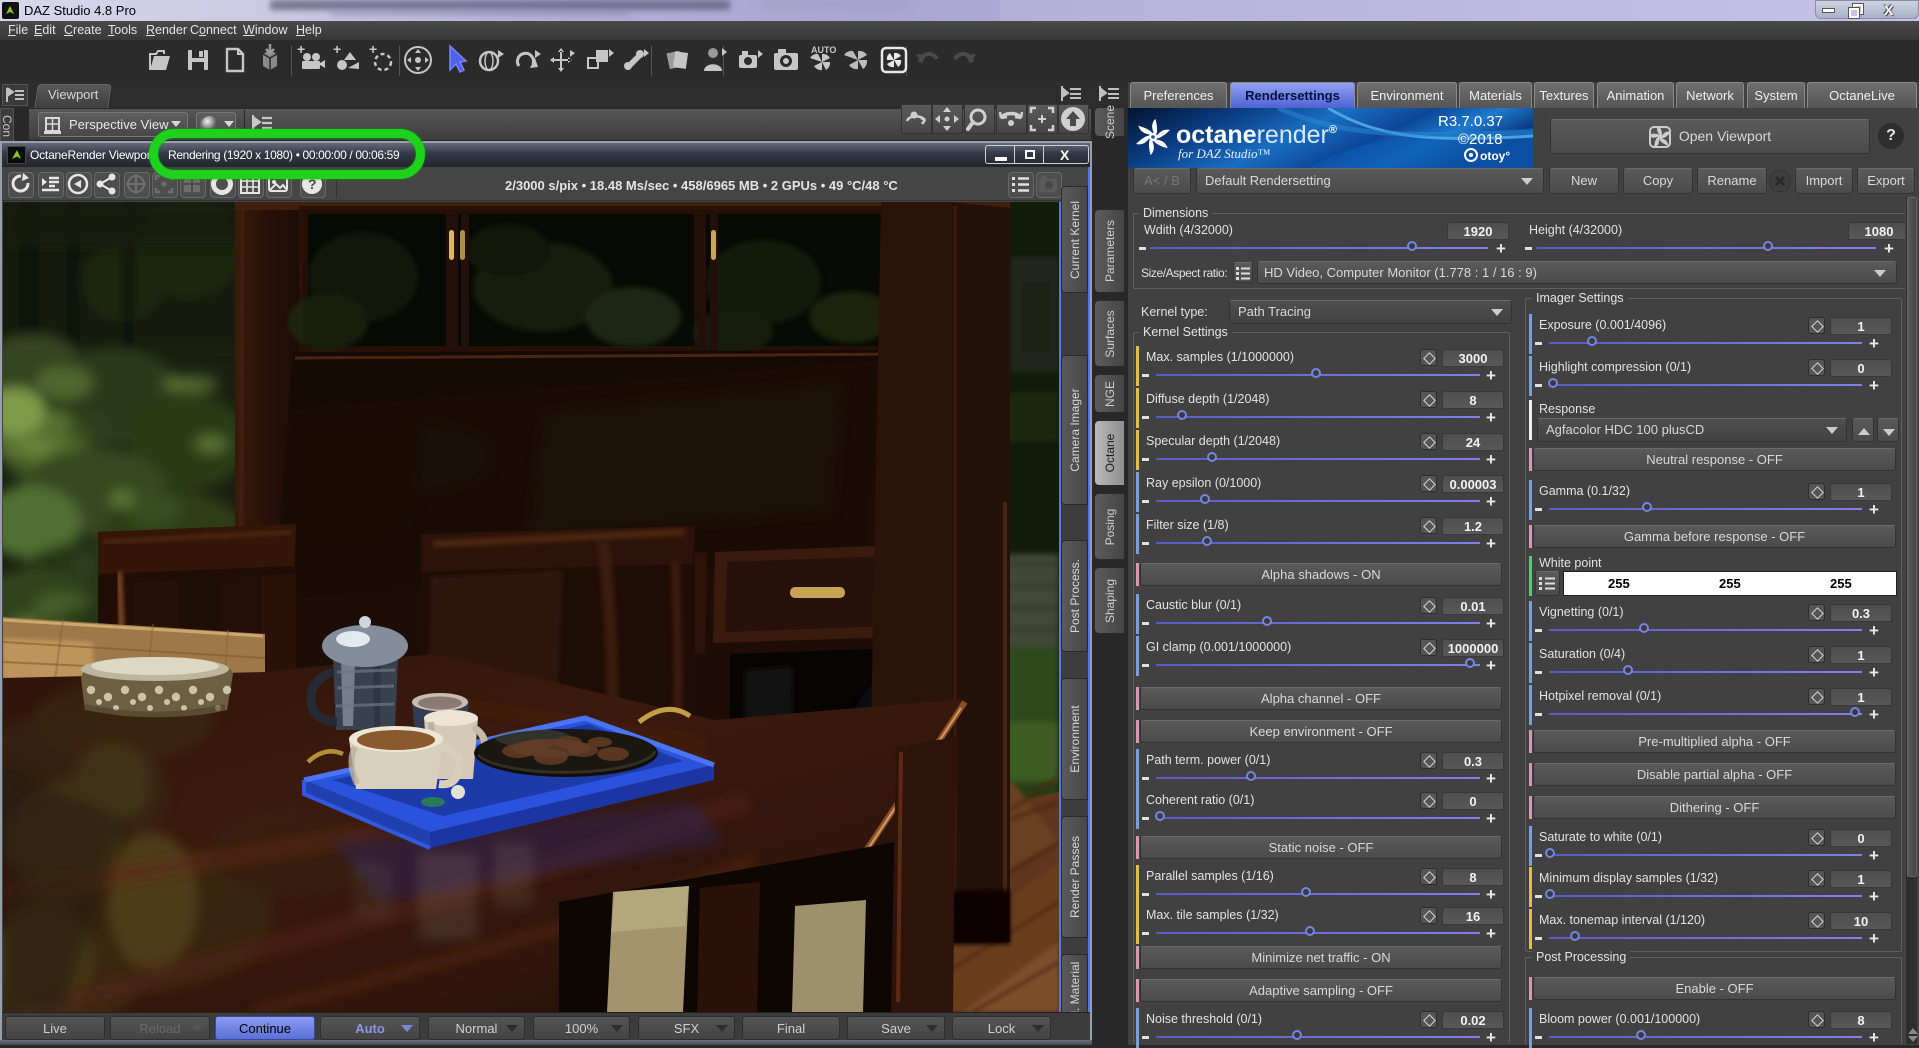 Image resolution: width=1919 pixels, height=1048 pixels. I want to click on svg-text: R3.7.0.37, so click(1470, 121).